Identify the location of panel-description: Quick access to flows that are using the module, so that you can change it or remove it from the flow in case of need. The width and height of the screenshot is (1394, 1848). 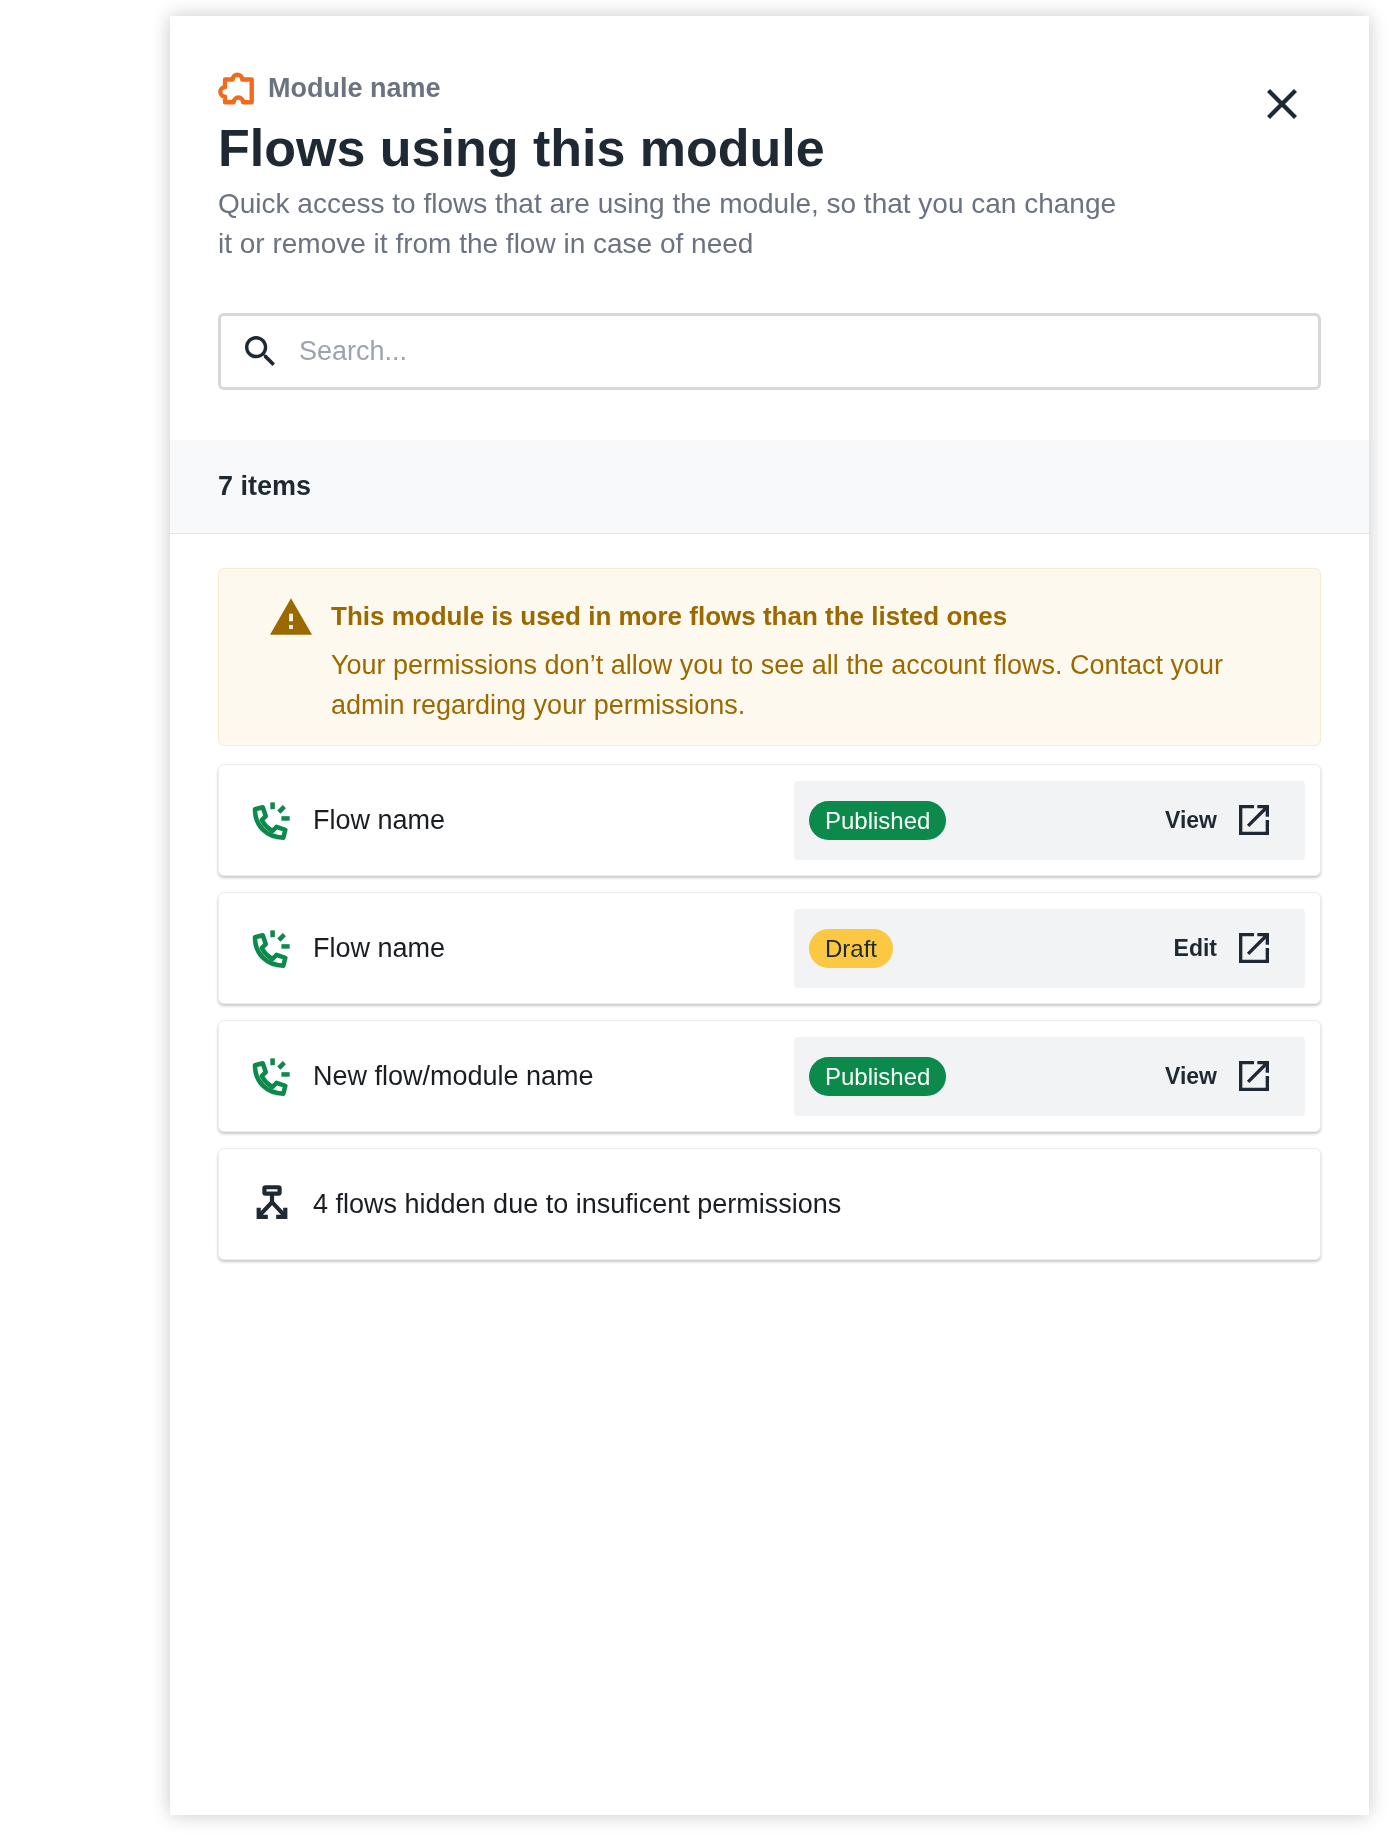
(668, 224).